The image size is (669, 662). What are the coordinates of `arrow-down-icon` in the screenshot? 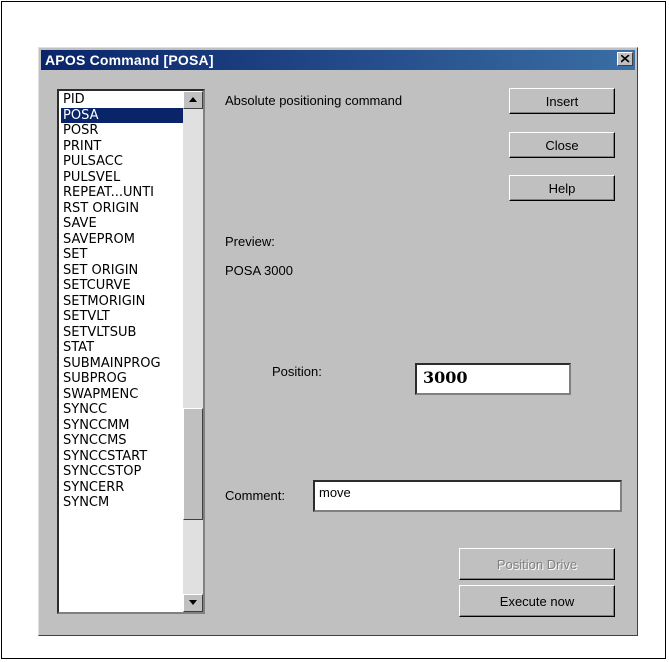 It's located at (193, 602).